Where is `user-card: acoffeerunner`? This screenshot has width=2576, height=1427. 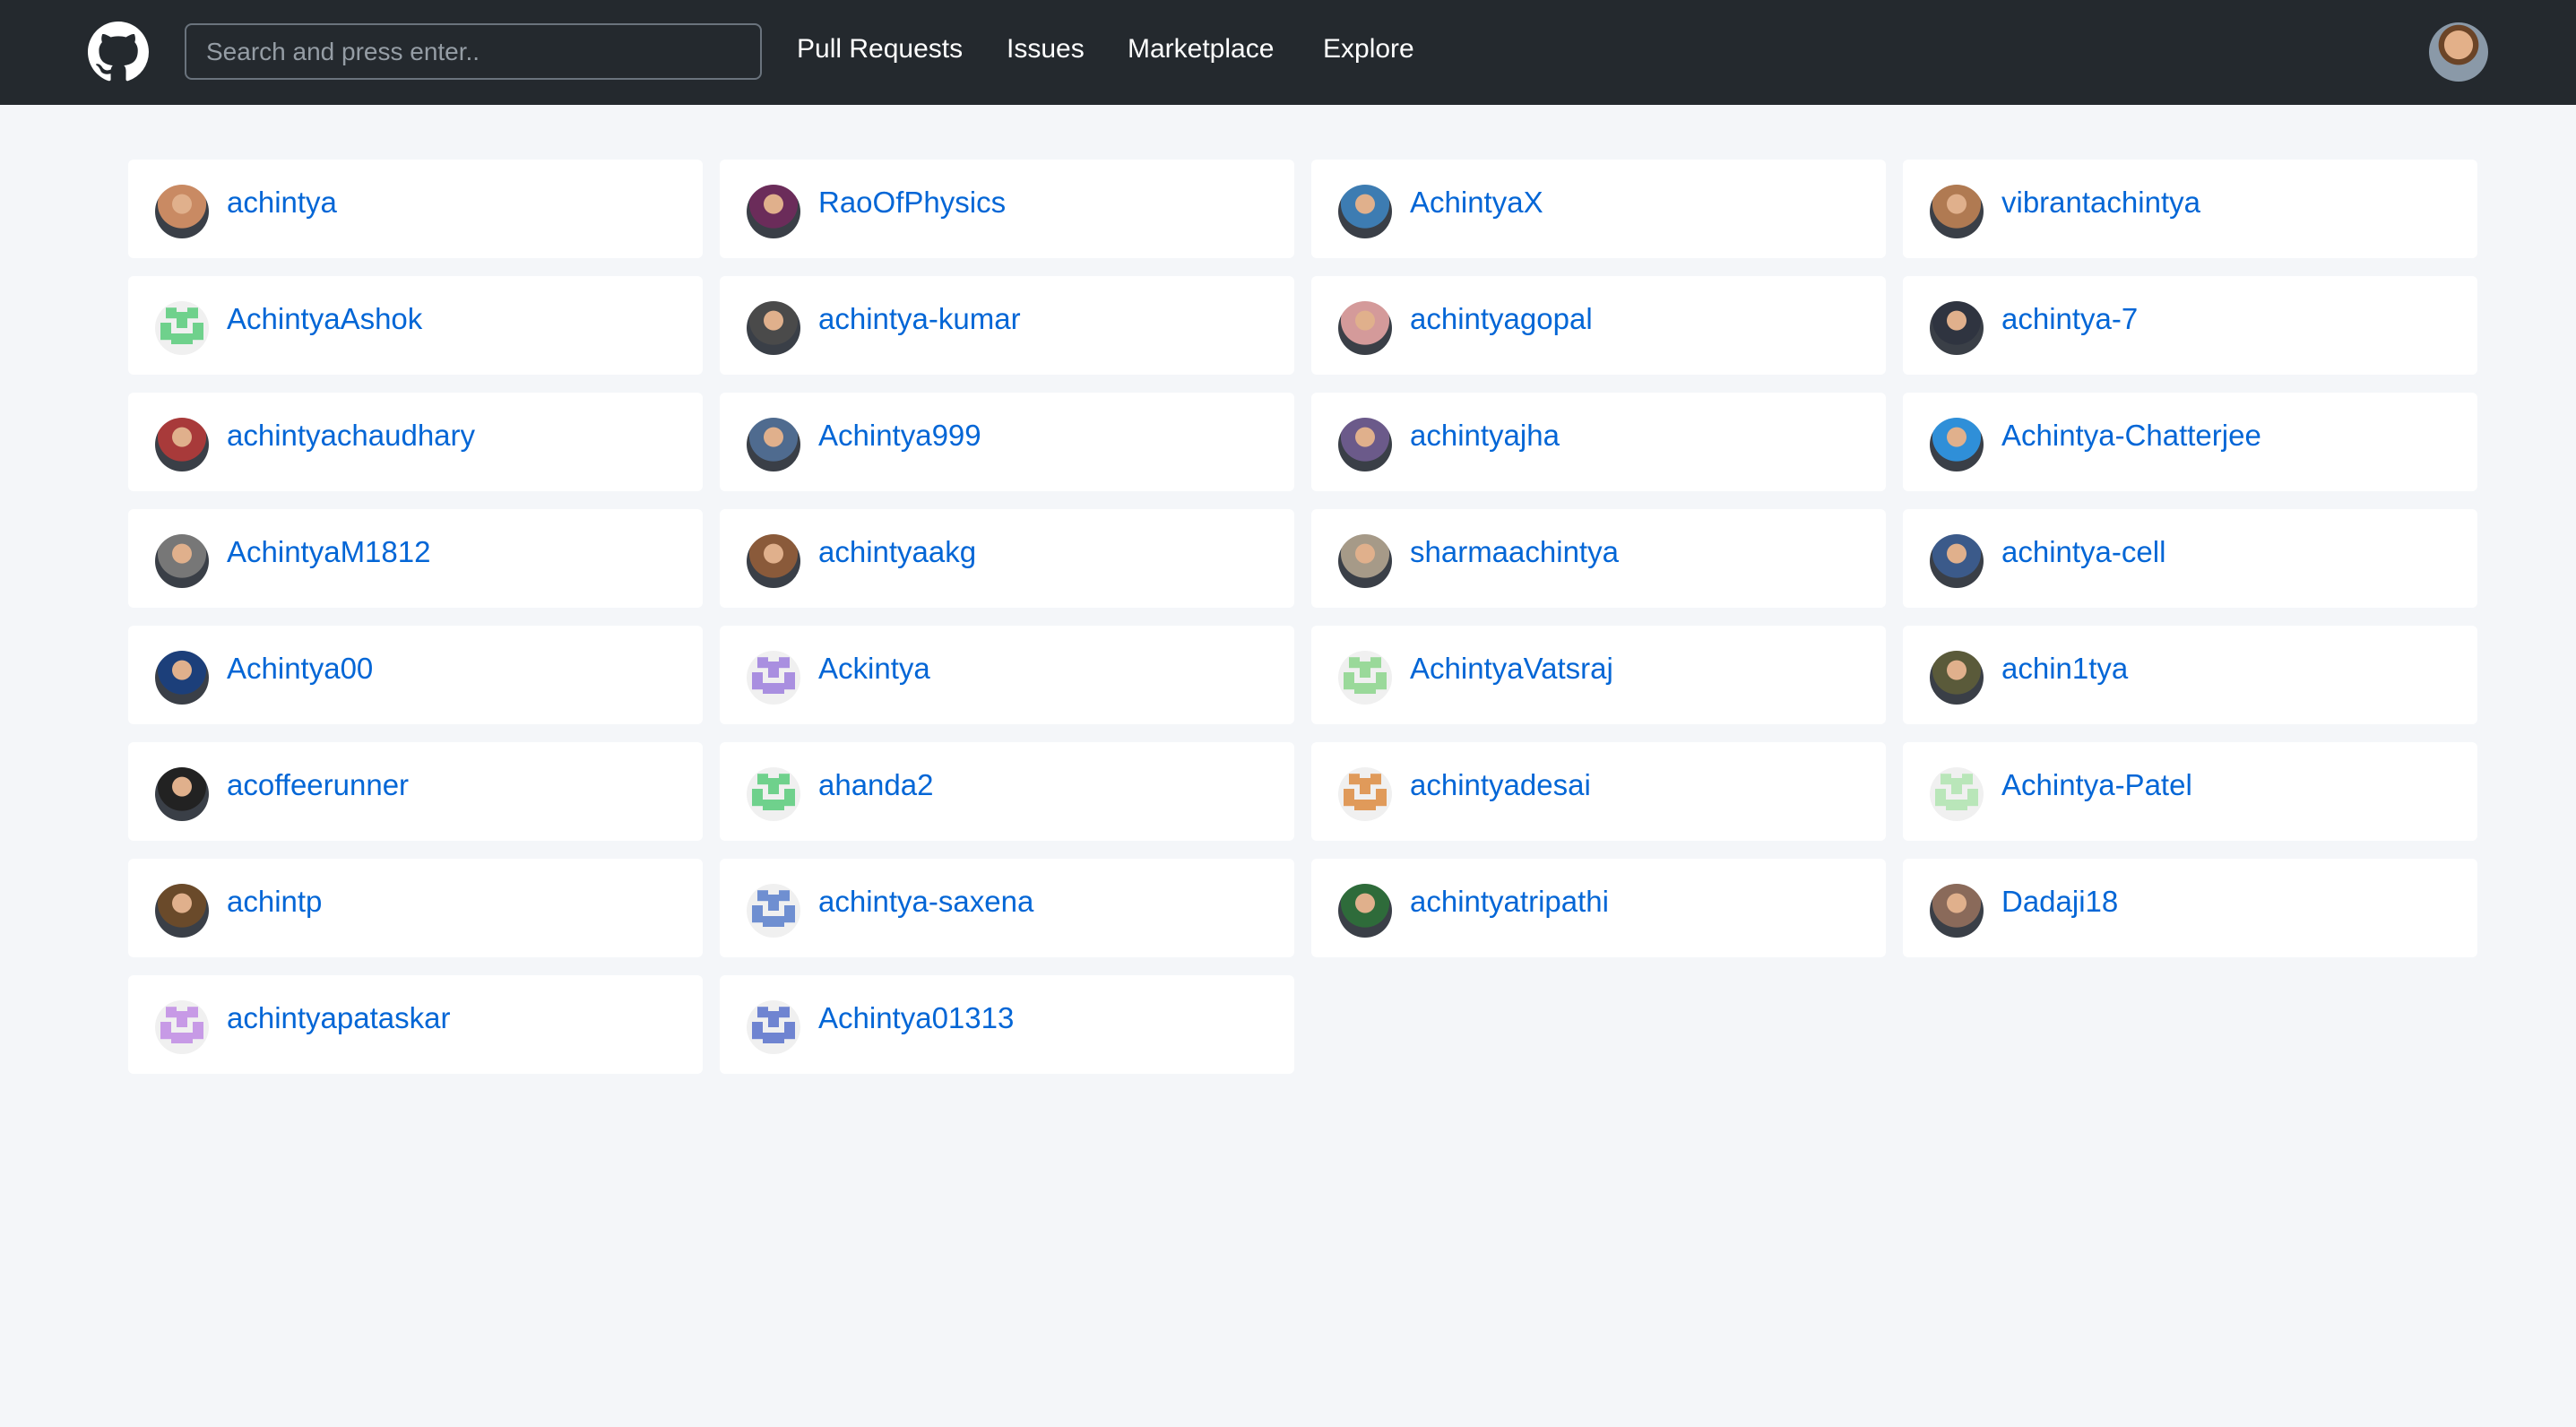 user-card: acoffeerunner is located at coordinates (415, 792).